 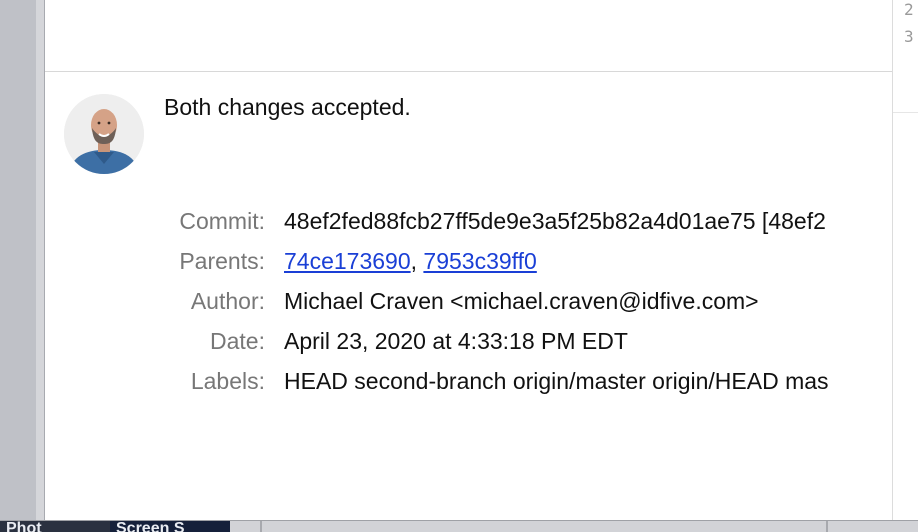 I want to click on dock-strip: Phot Screen S, so click(x=459, y=526).